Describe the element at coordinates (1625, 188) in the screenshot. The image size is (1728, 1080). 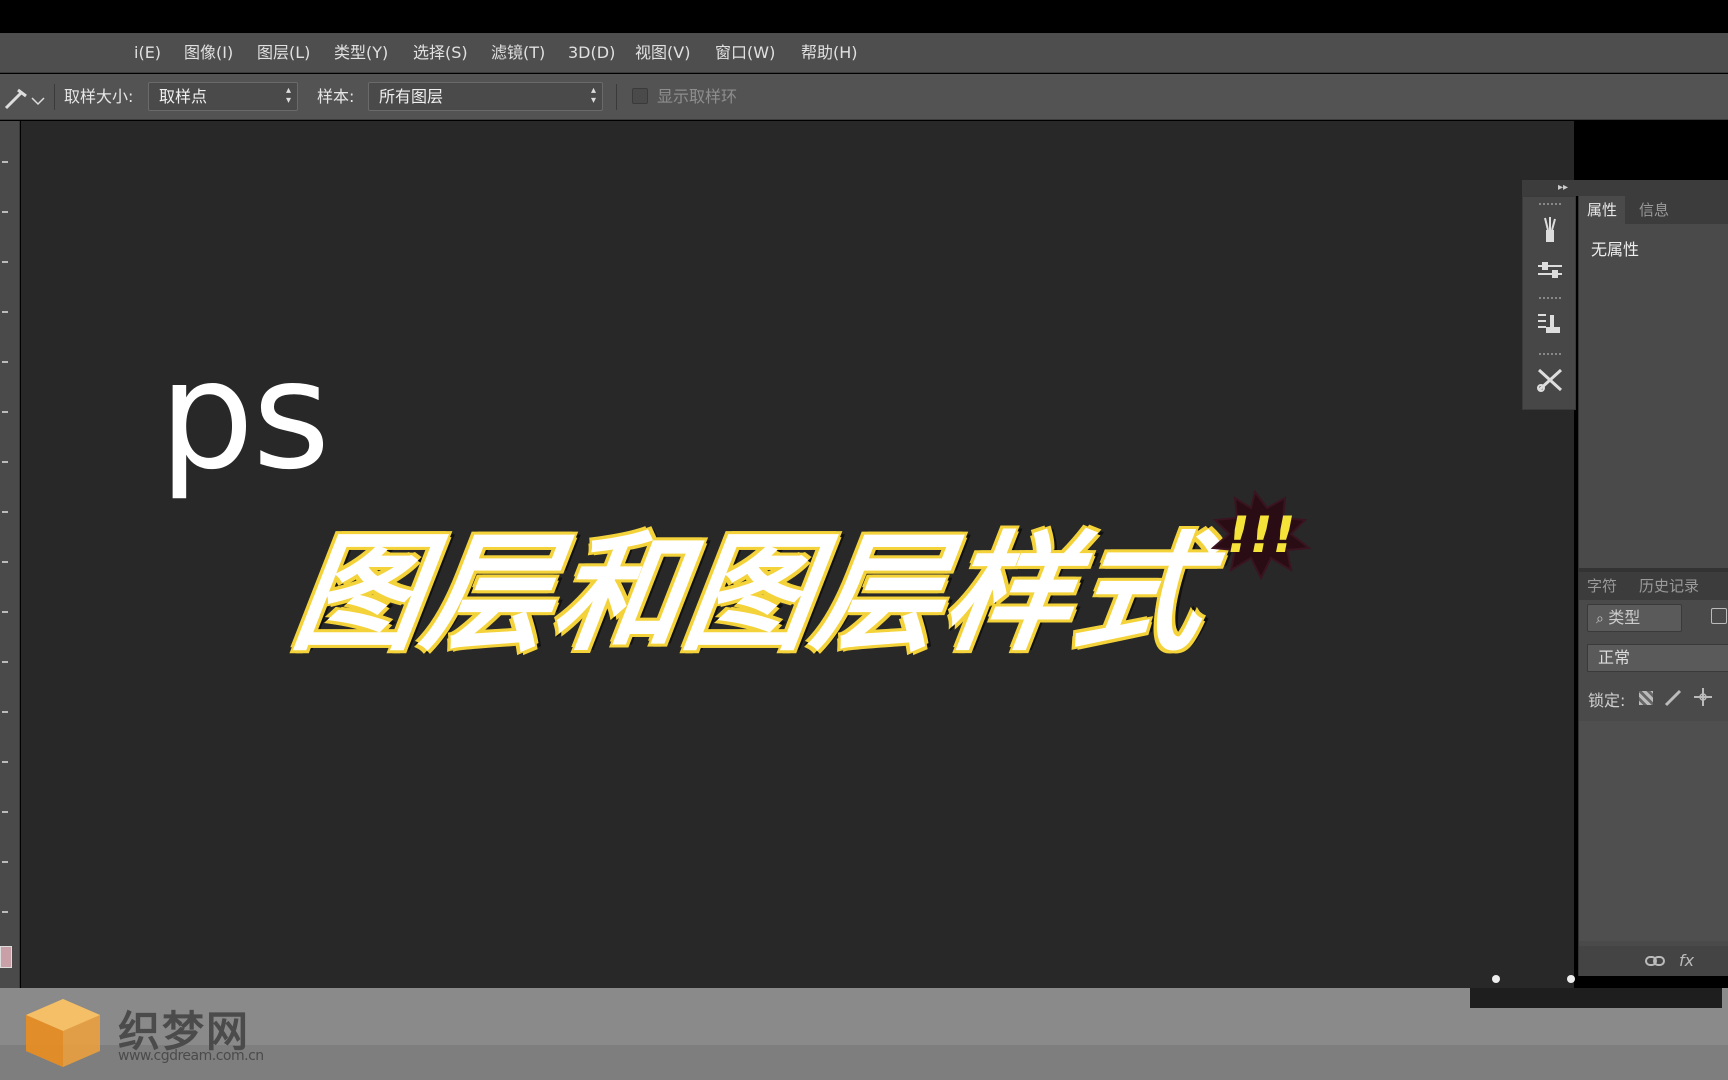
I see `panel-dock-header: ▸▸` at that location.